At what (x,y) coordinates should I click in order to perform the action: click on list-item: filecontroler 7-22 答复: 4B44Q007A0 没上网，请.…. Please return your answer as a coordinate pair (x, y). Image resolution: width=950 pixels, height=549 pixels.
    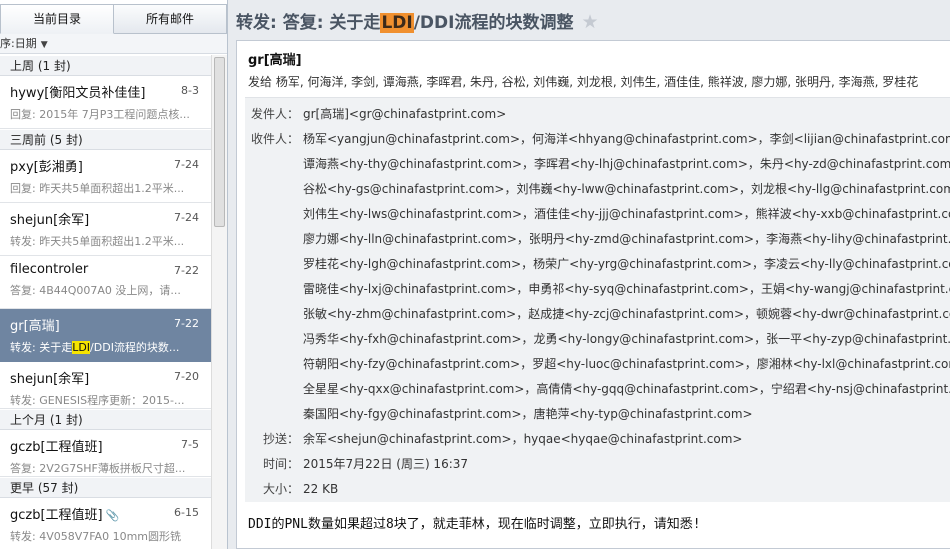
    Looking at the image, I should click on (105, 282).